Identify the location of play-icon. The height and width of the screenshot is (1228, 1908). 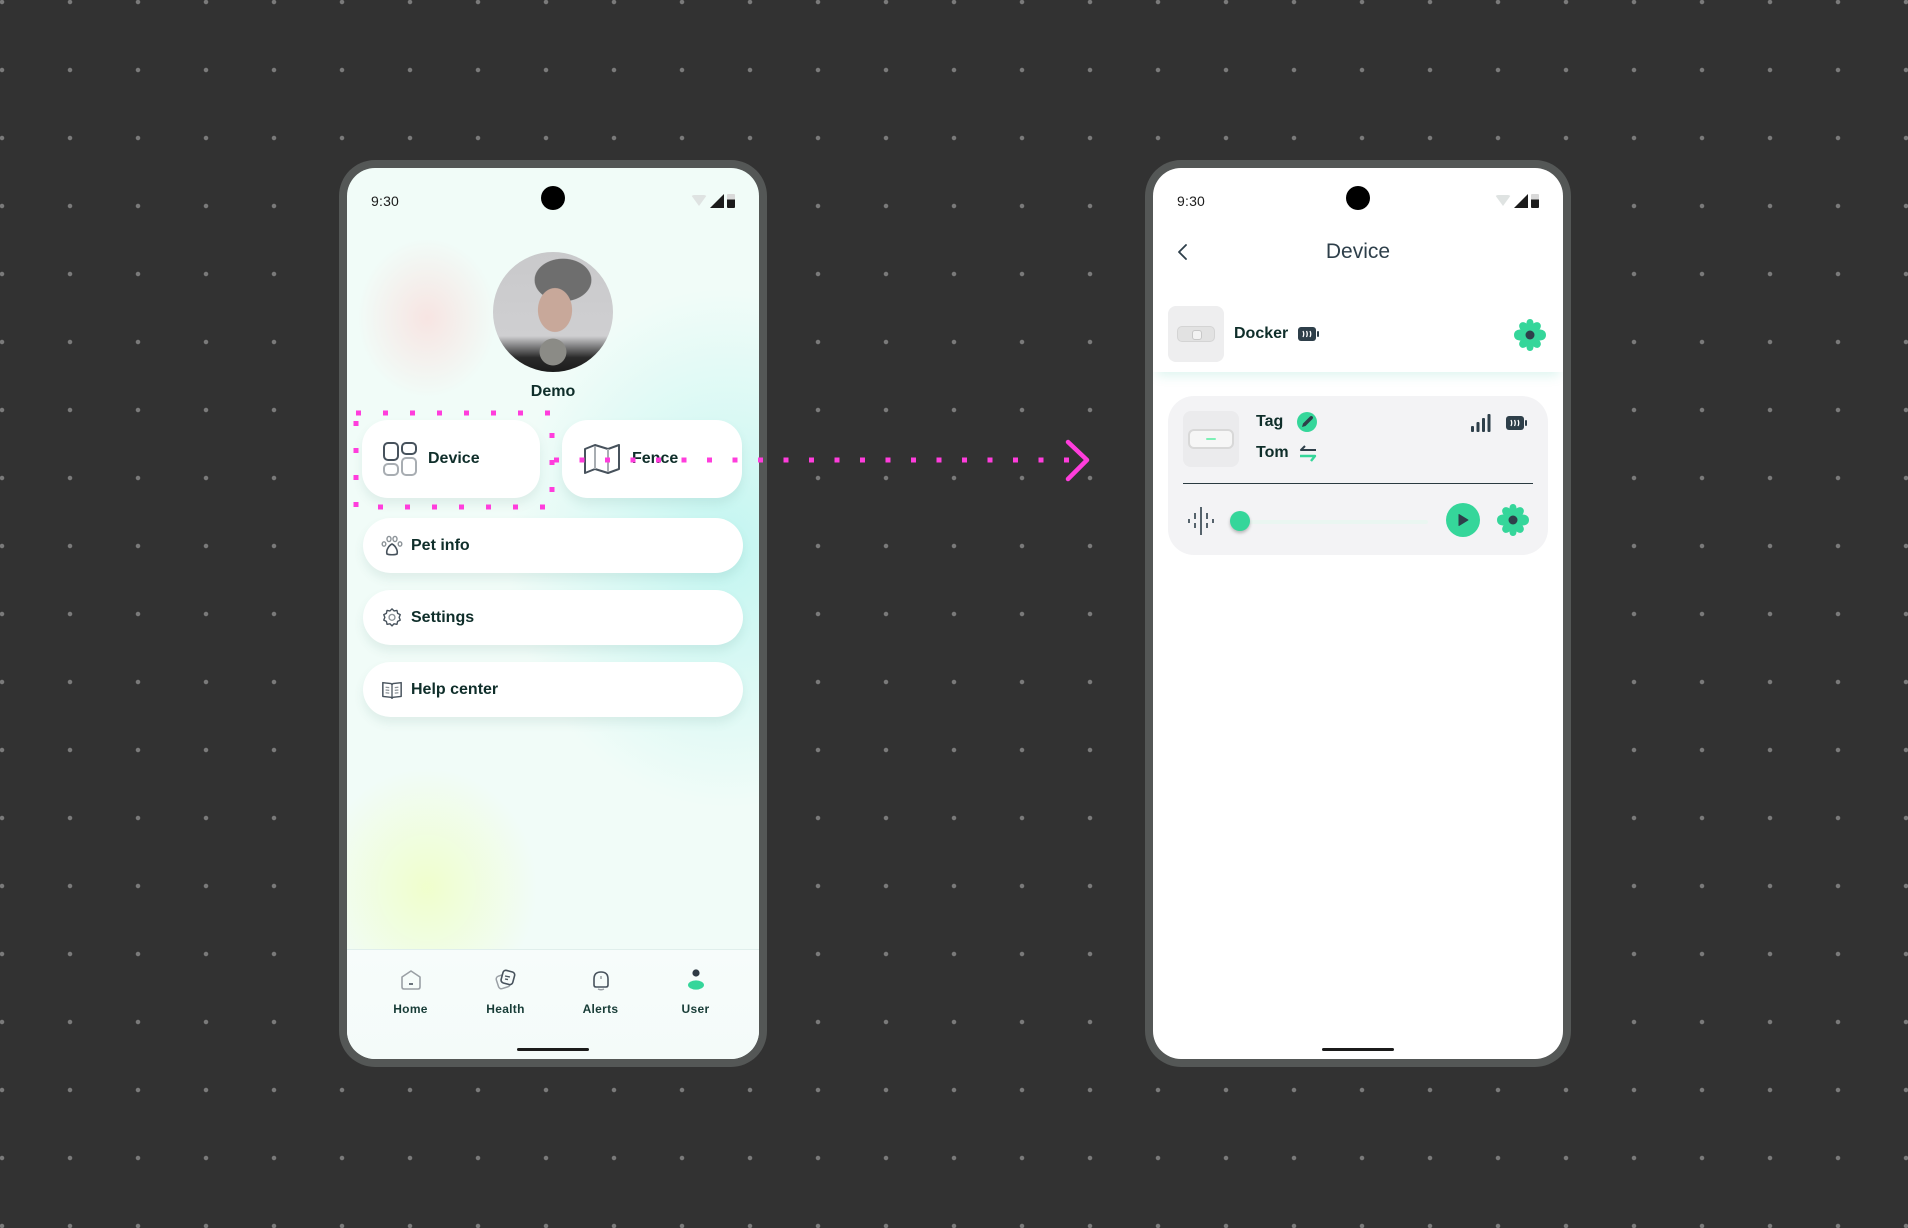
(1463, 520).